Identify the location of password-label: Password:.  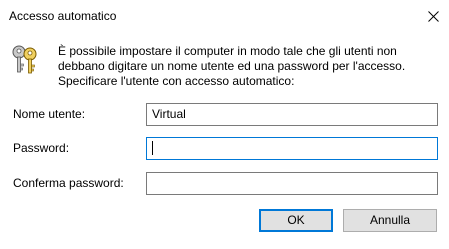
(41, 148).